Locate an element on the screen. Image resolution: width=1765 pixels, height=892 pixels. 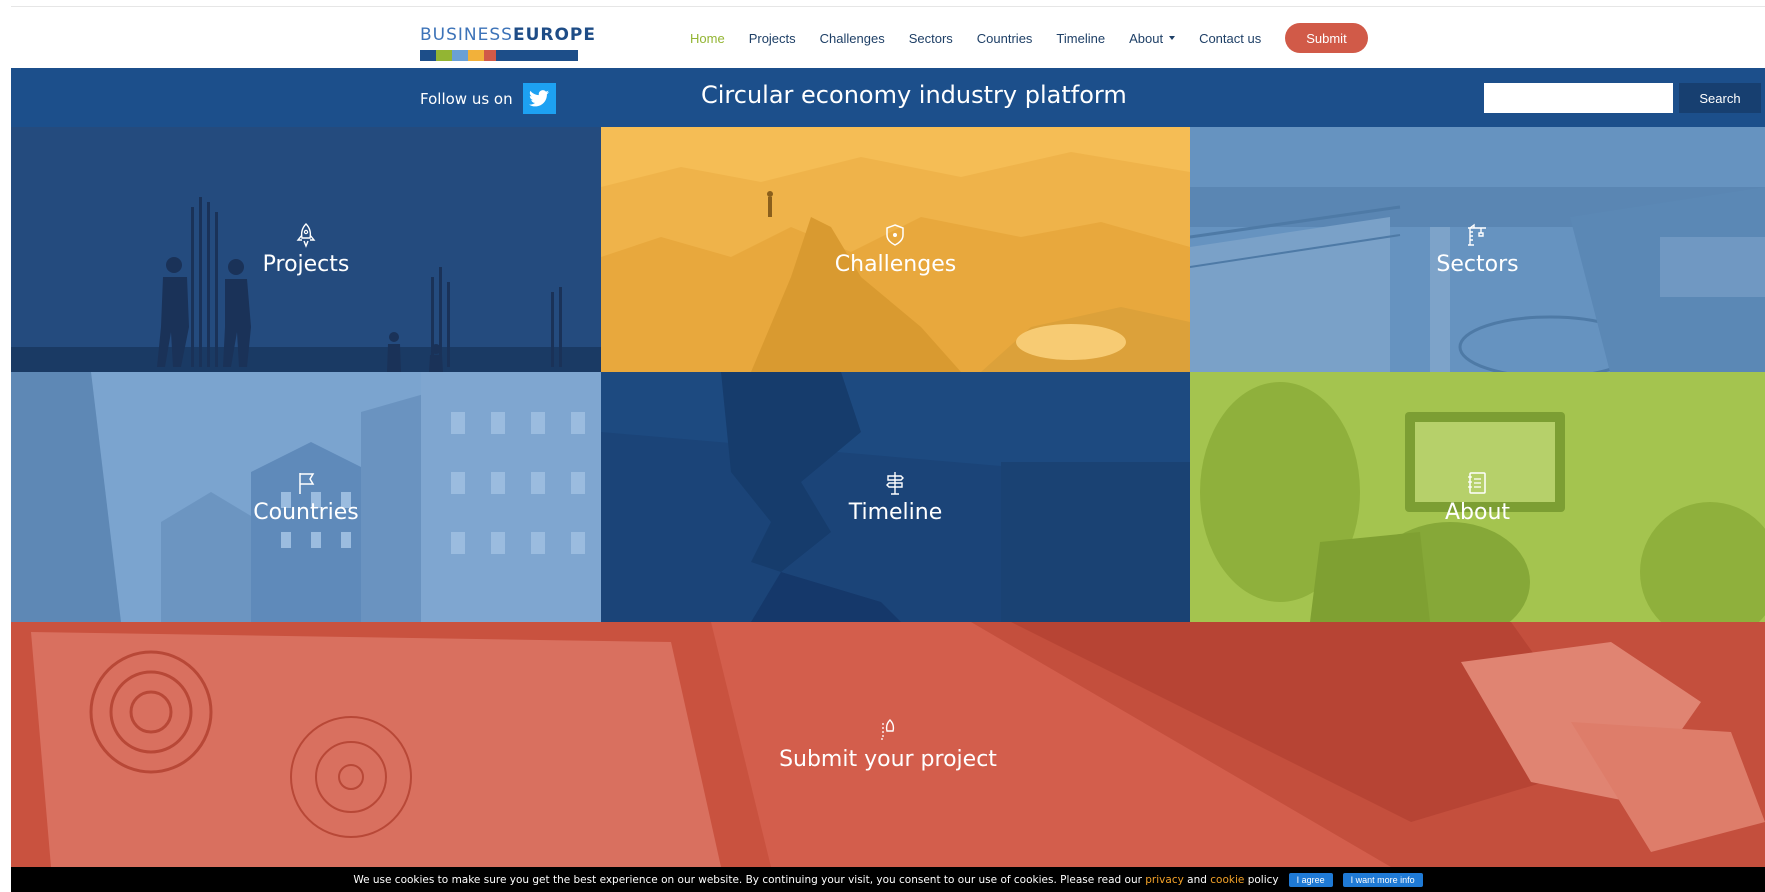
tile-about: About is located at coordinates (1477, 497).